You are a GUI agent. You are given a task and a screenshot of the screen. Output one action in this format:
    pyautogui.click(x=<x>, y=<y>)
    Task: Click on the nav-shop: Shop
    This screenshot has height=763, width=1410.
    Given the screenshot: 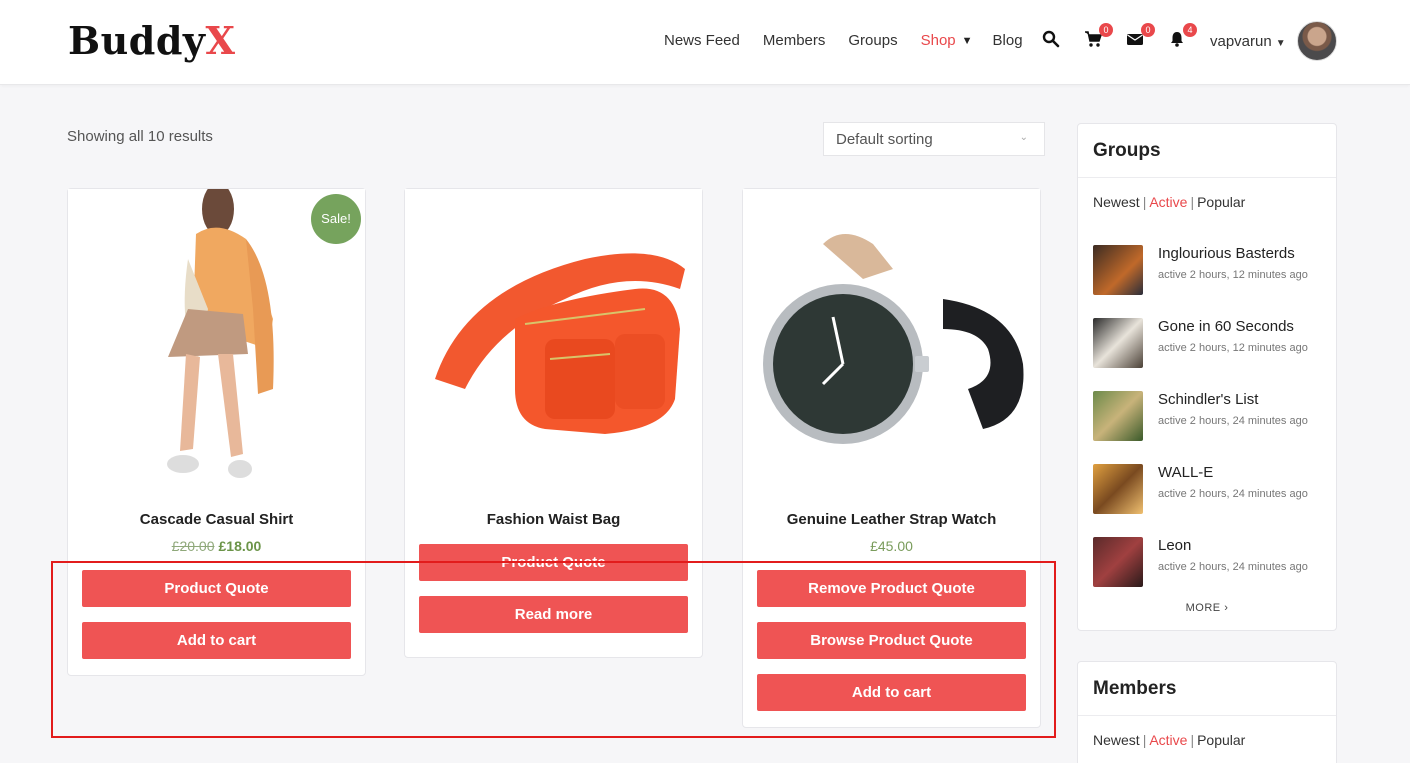 What is the action you would take?
    pyautogui.click(x=938, y=40)
    